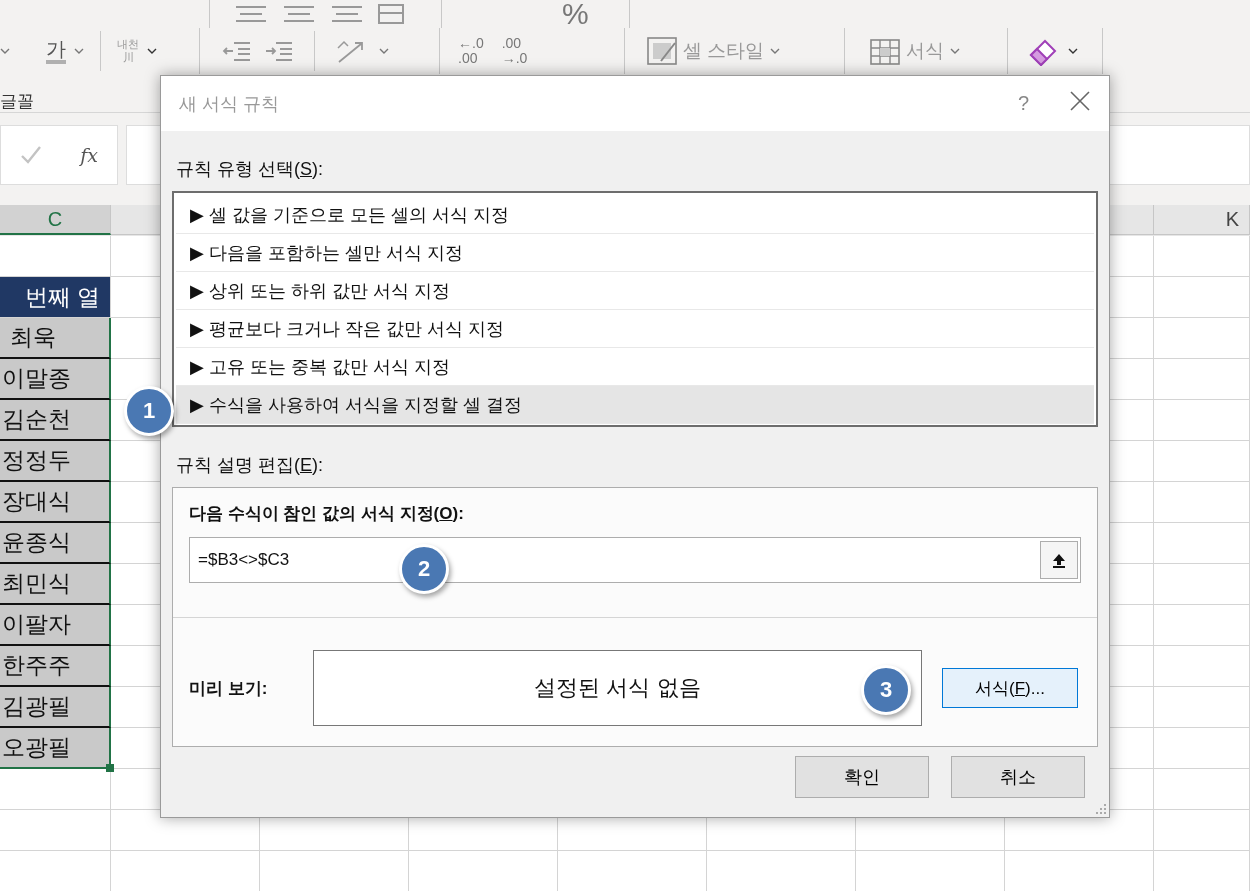 This screenshot has width=1250, height=891. Describe the element at coordinates (55, 502) in the screenshot. I see `table-cell: 장대식` at that location.